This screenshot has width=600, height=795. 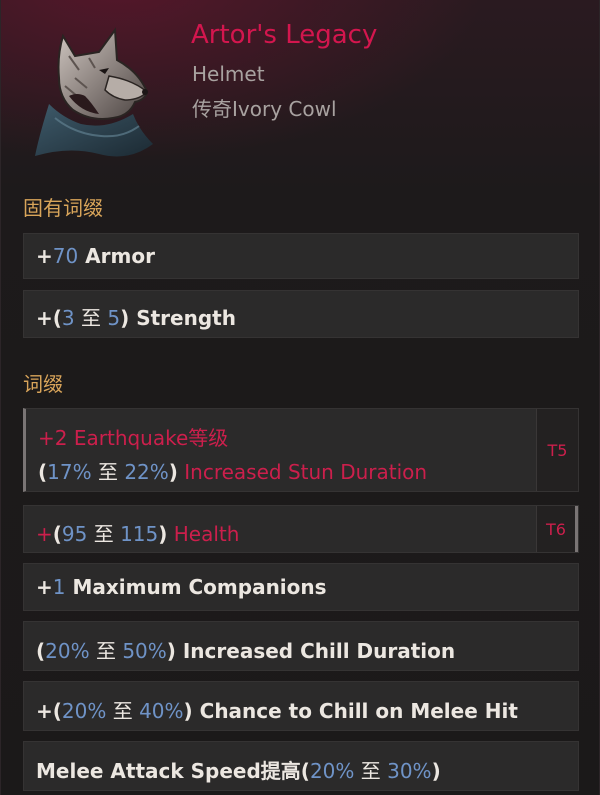 I want to click on affix-text: +(3 至 5) Strength, so click(x=136, y=318).